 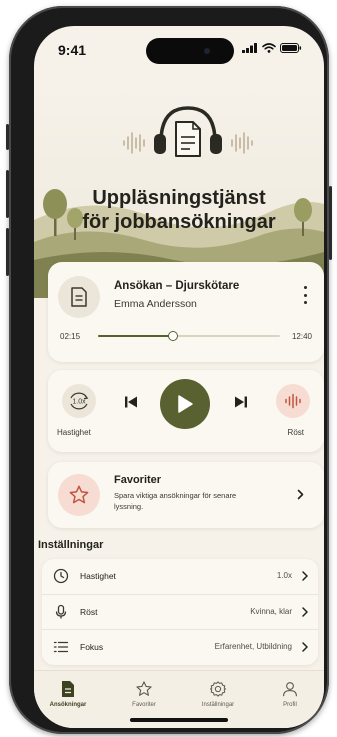 What do you see at coordinates (70, 336) in the screenshot?
I see `time-current: 02:15` at bounding box center [70, 336].